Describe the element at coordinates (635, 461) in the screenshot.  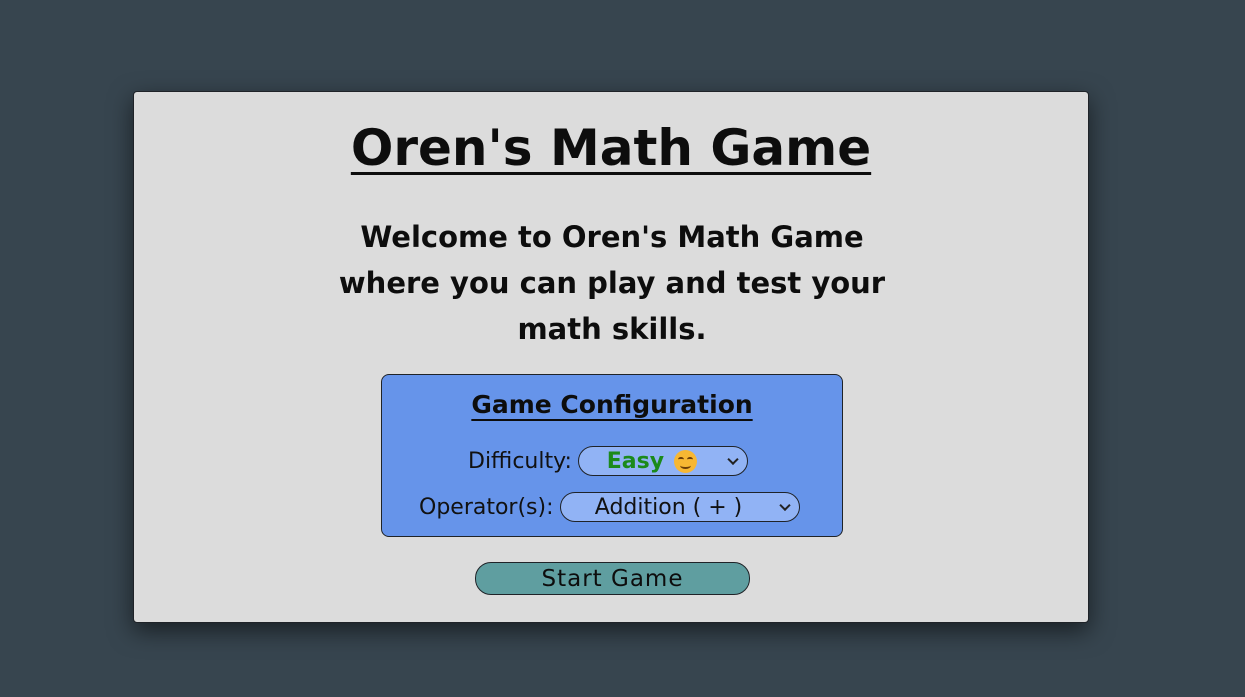
I see `difficulty-value: Easy` at that location.